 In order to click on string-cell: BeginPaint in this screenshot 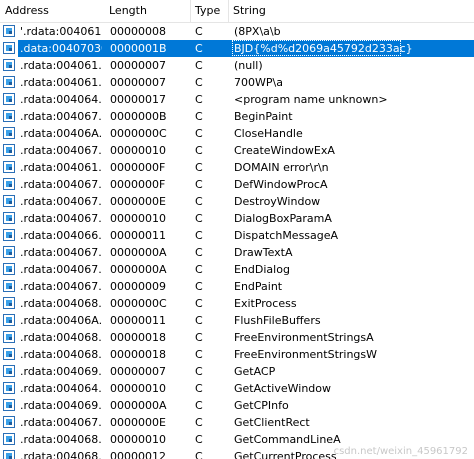, I will do `click(263, 116)`.